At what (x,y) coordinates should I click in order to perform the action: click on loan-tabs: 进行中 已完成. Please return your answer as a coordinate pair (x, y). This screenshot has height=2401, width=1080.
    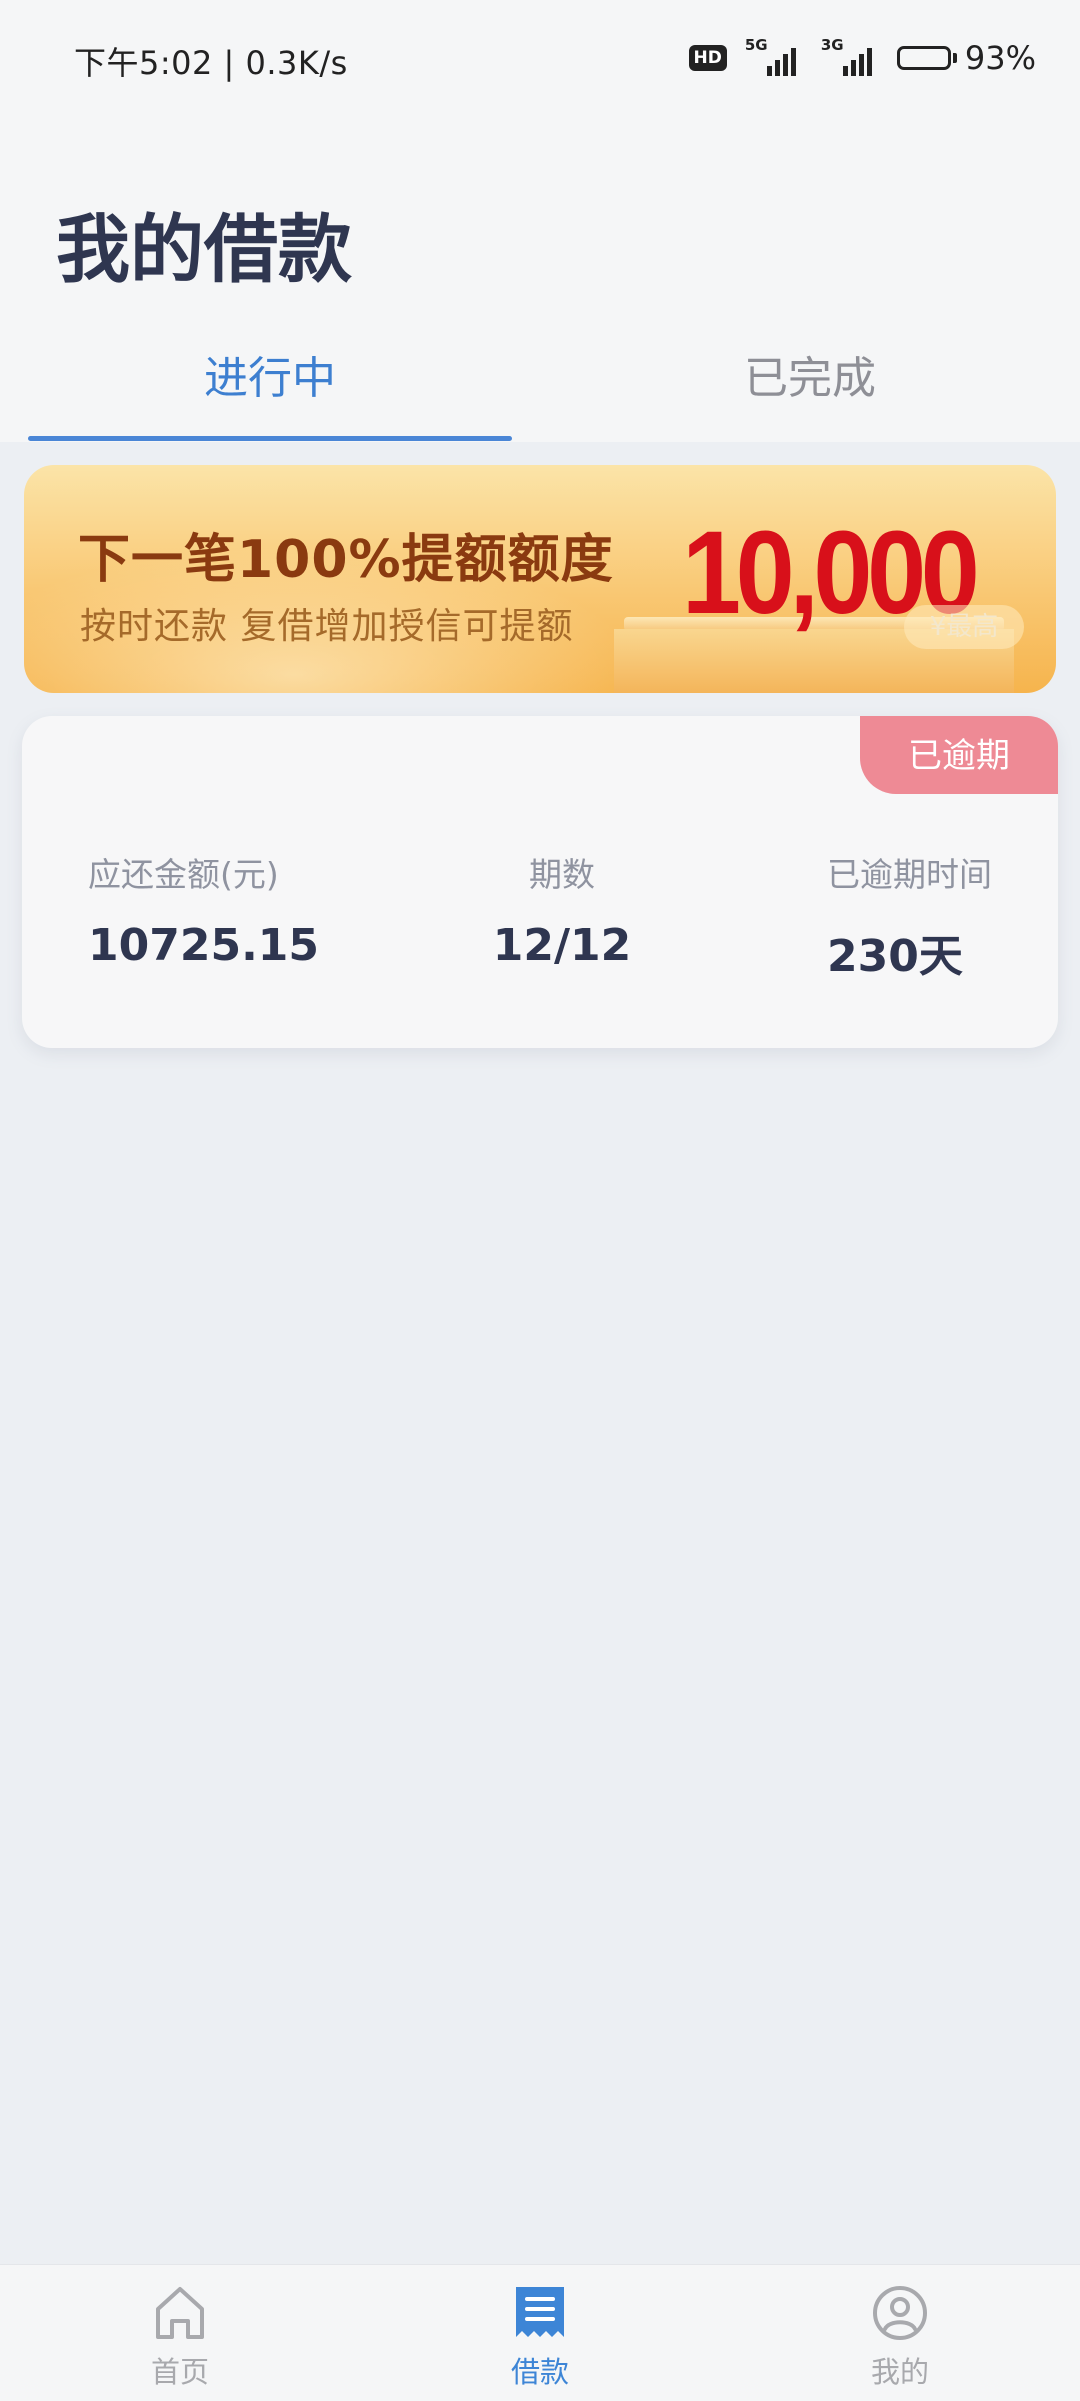
    Looking at the image, I should click on (540, 391).